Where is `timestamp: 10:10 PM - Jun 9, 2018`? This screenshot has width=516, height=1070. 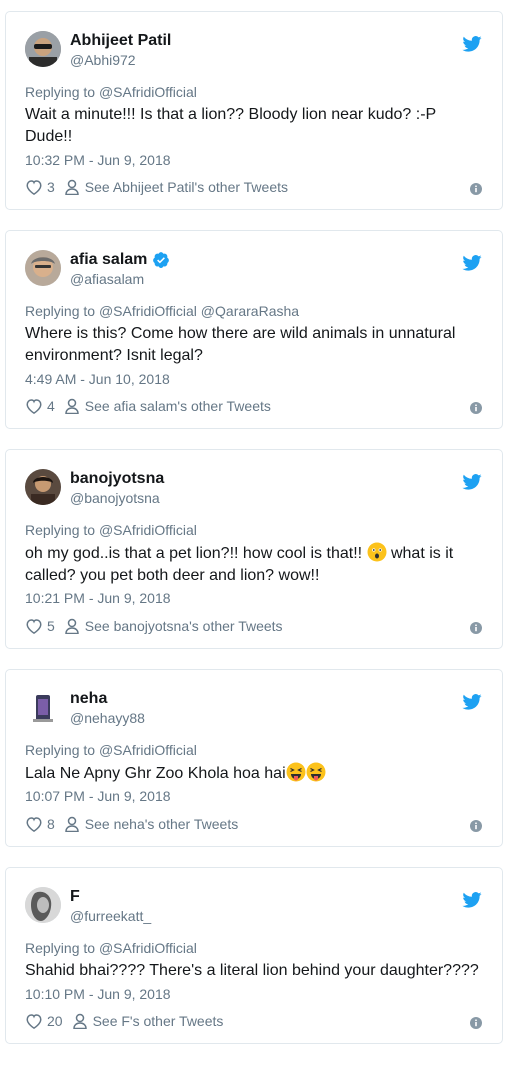 timestamp: 10:10 PM - Jun 9, 2018 is located at coordinates (98, 994).